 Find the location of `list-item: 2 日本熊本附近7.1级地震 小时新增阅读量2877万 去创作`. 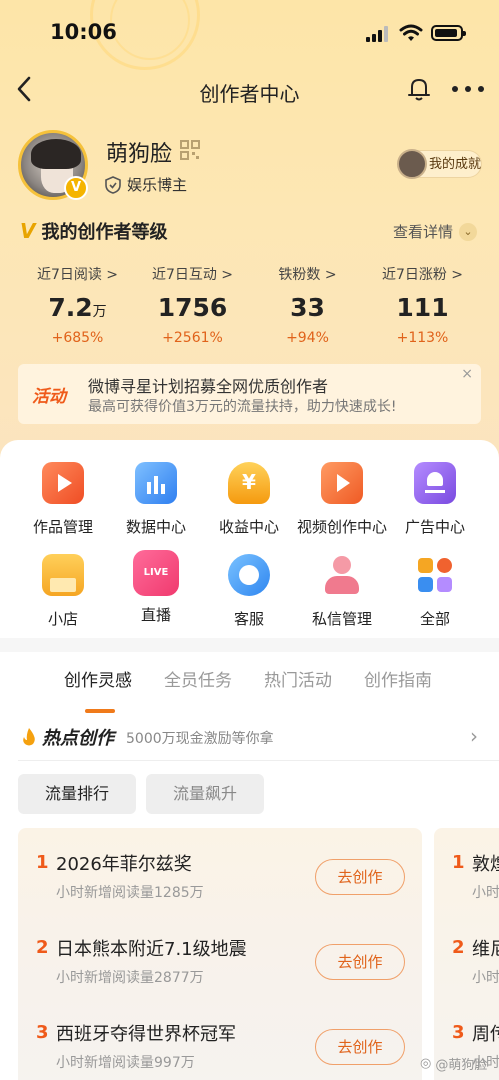

list-item: 2 日本熊本附近7.1级地震 小时新增阅读量2877万 去创作 is located at coordinates (220, 957).